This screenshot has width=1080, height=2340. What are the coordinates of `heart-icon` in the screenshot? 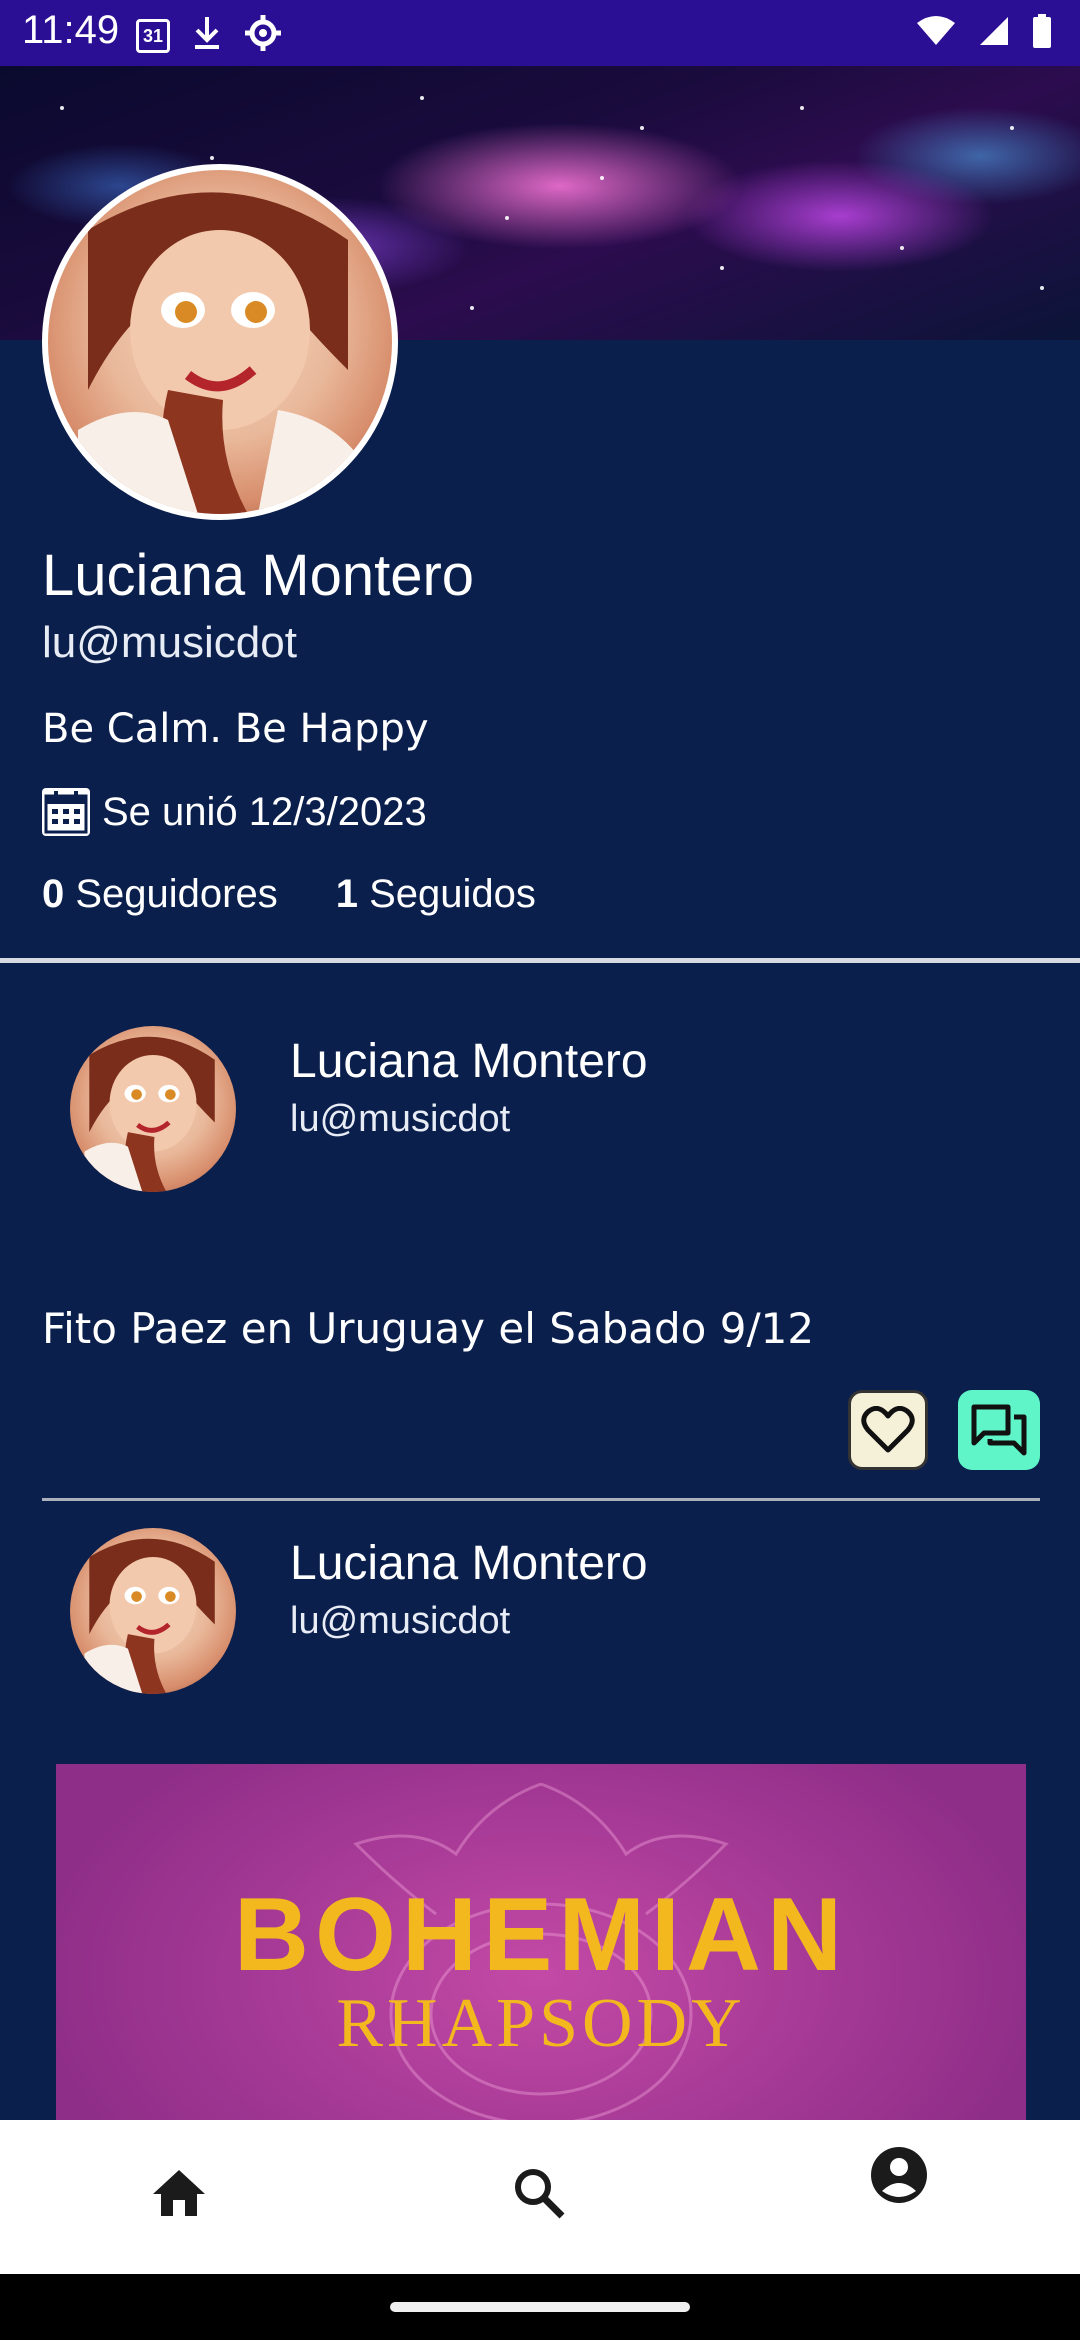 It's located at (888, 1429).